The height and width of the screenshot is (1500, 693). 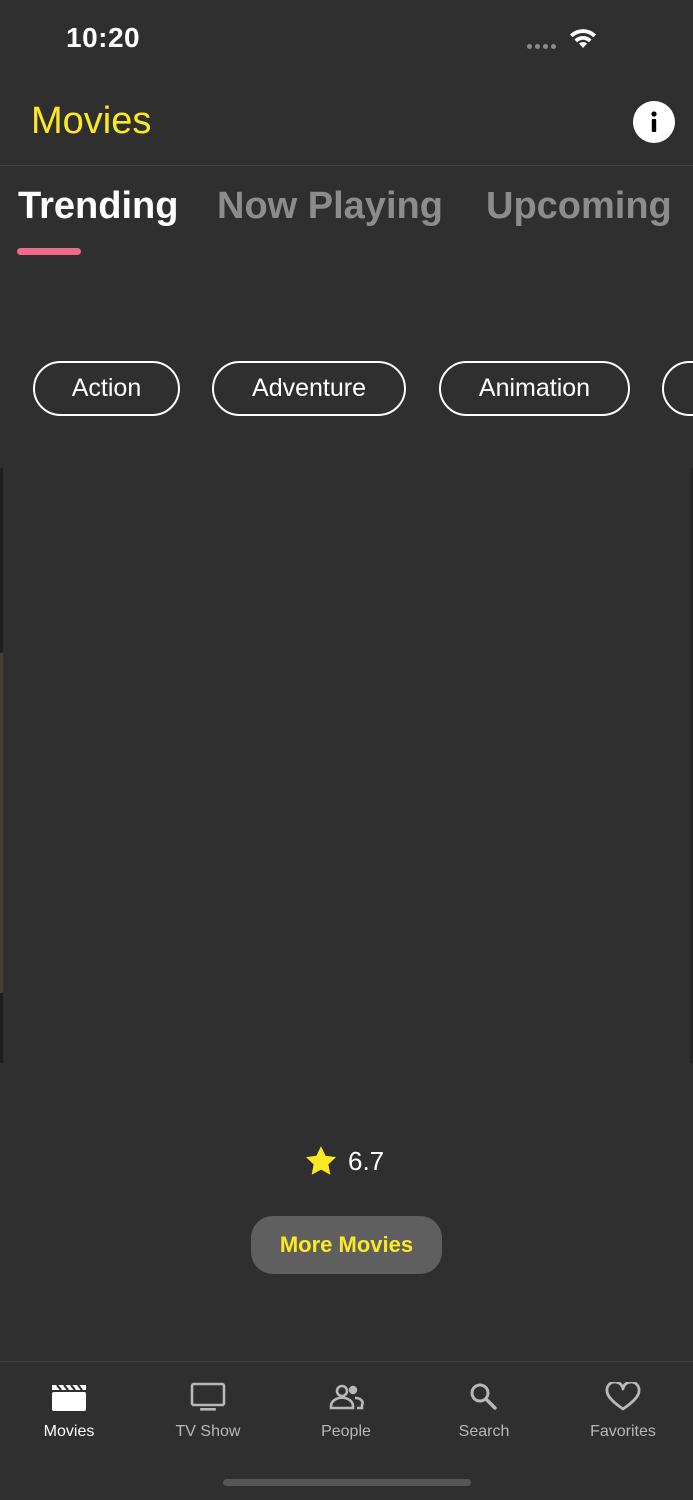 I want to click on nav-item-search: Search, so click(x=484, y=1410).